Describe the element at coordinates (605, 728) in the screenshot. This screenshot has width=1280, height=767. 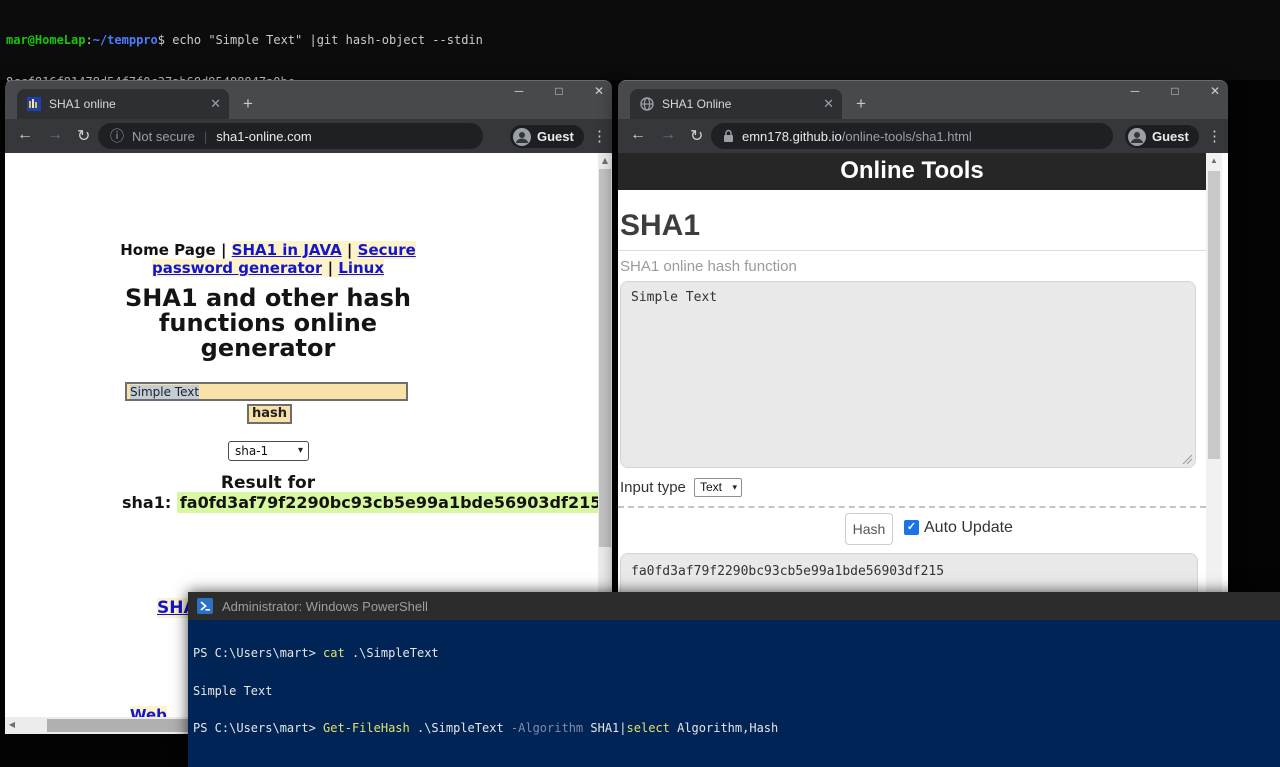
I see `text-segment: SHA1|` at that location.